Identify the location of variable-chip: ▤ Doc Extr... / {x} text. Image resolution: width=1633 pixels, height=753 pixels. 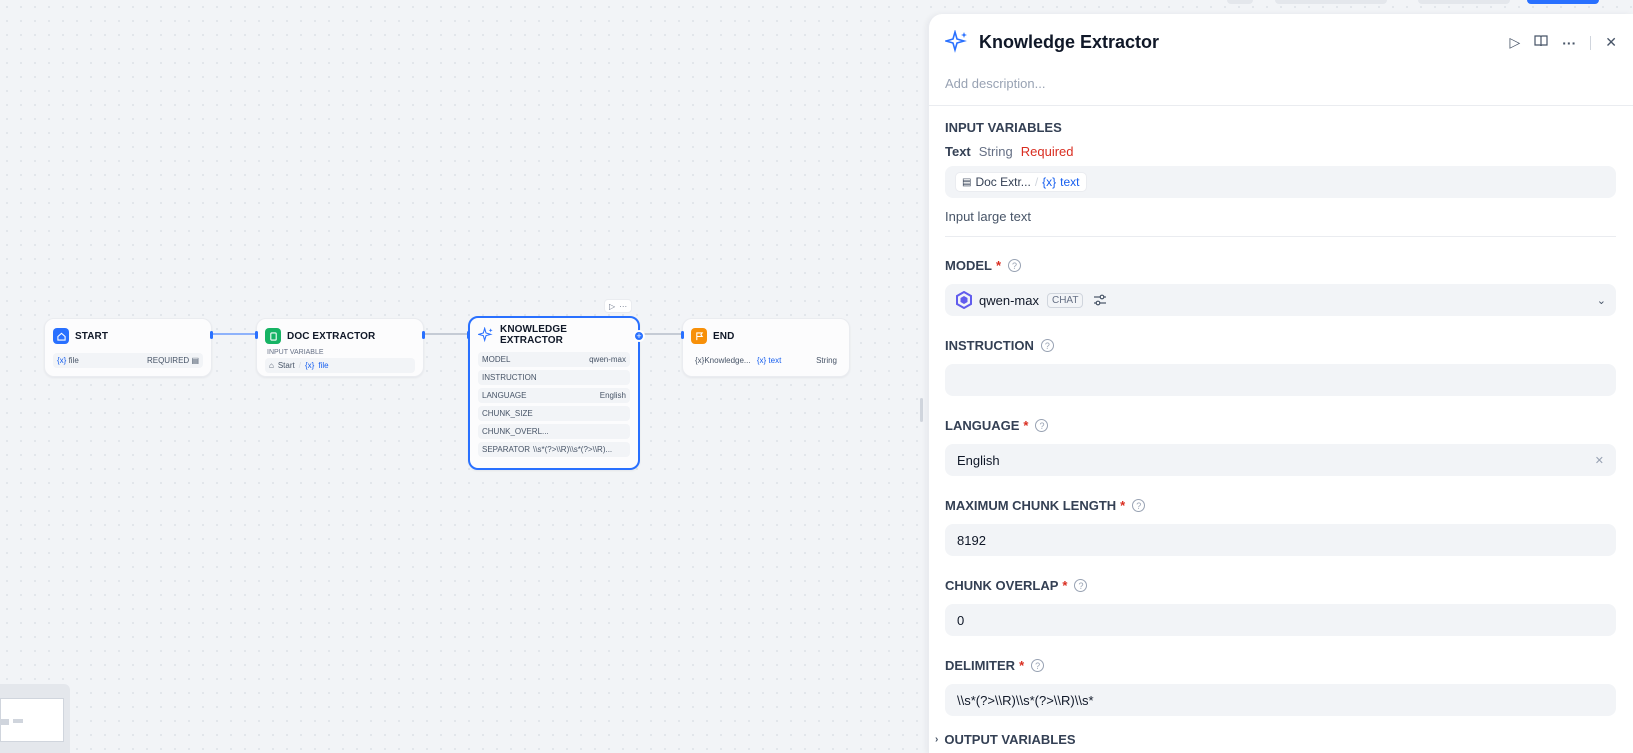
(1021, 182).